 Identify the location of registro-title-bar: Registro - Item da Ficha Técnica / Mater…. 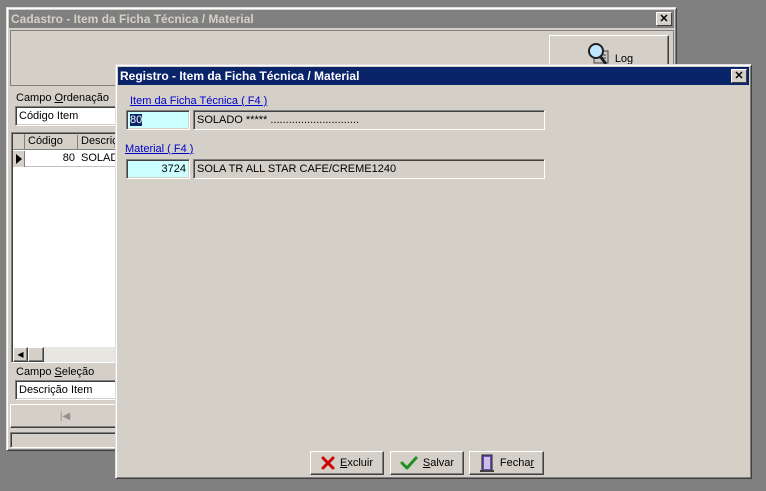
(433, 76).